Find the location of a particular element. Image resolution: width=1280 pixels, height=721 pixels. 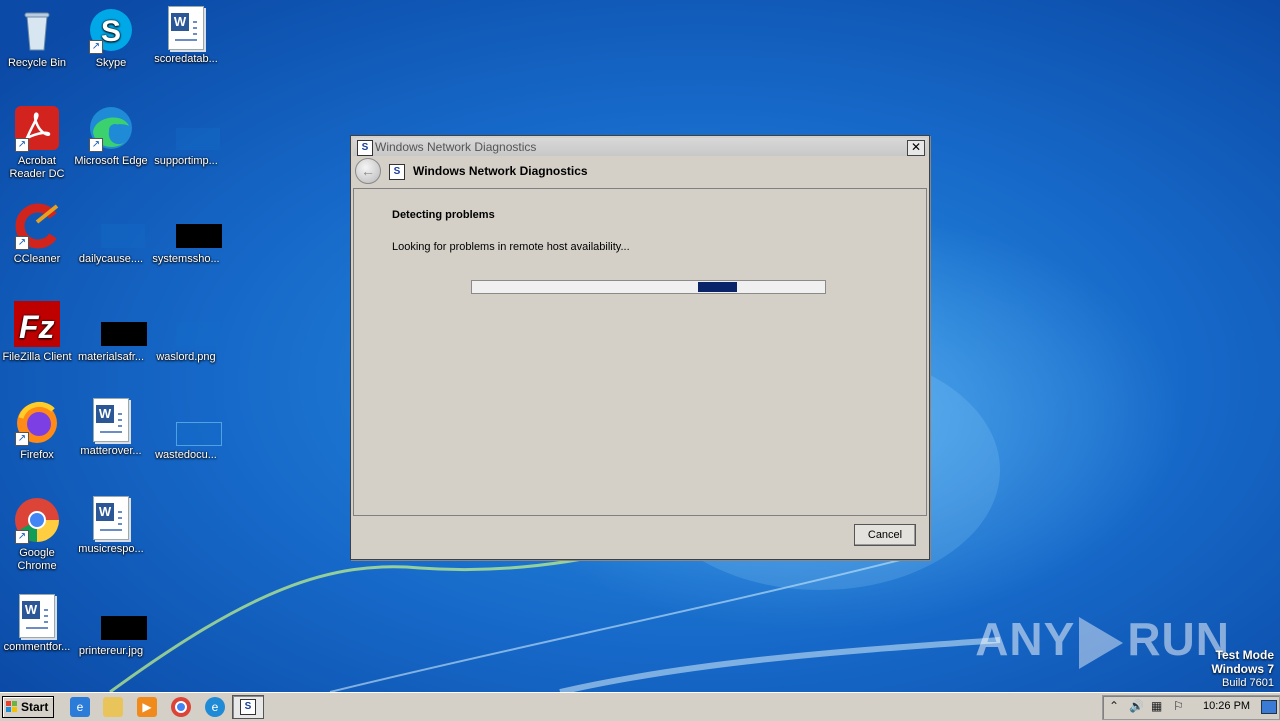

desktop-icon-acrobat: ↗ Acrobat Reader DC is located at coordinates (37, 142).